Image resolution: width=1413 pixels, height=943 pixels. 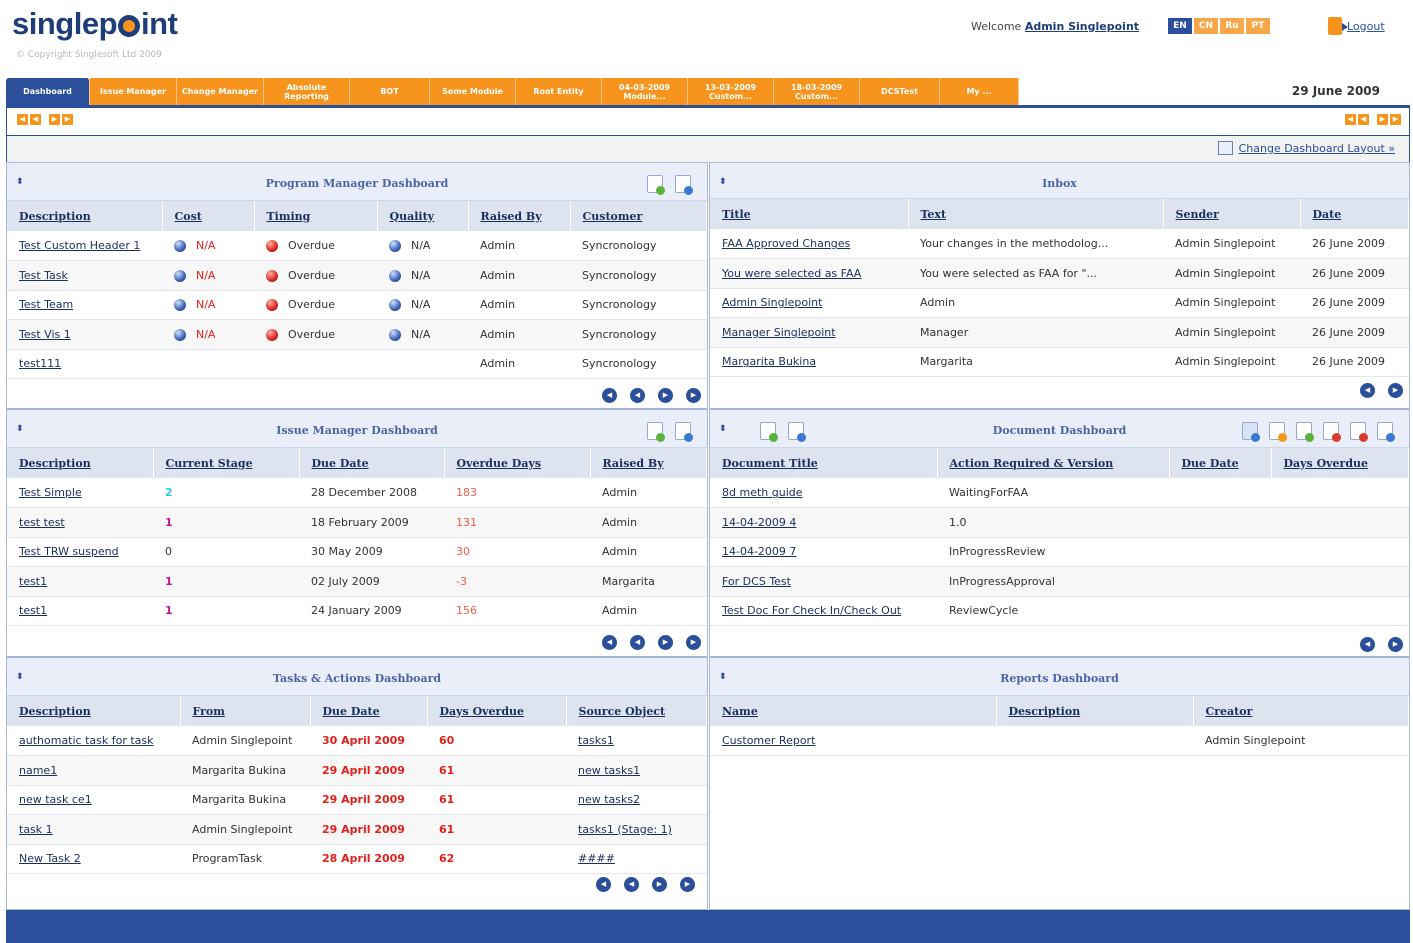 What do you see at coordinates (636, 770) in the screenshot?
I see `source-object-link: new tasks1` at bounding box center [636, 770].